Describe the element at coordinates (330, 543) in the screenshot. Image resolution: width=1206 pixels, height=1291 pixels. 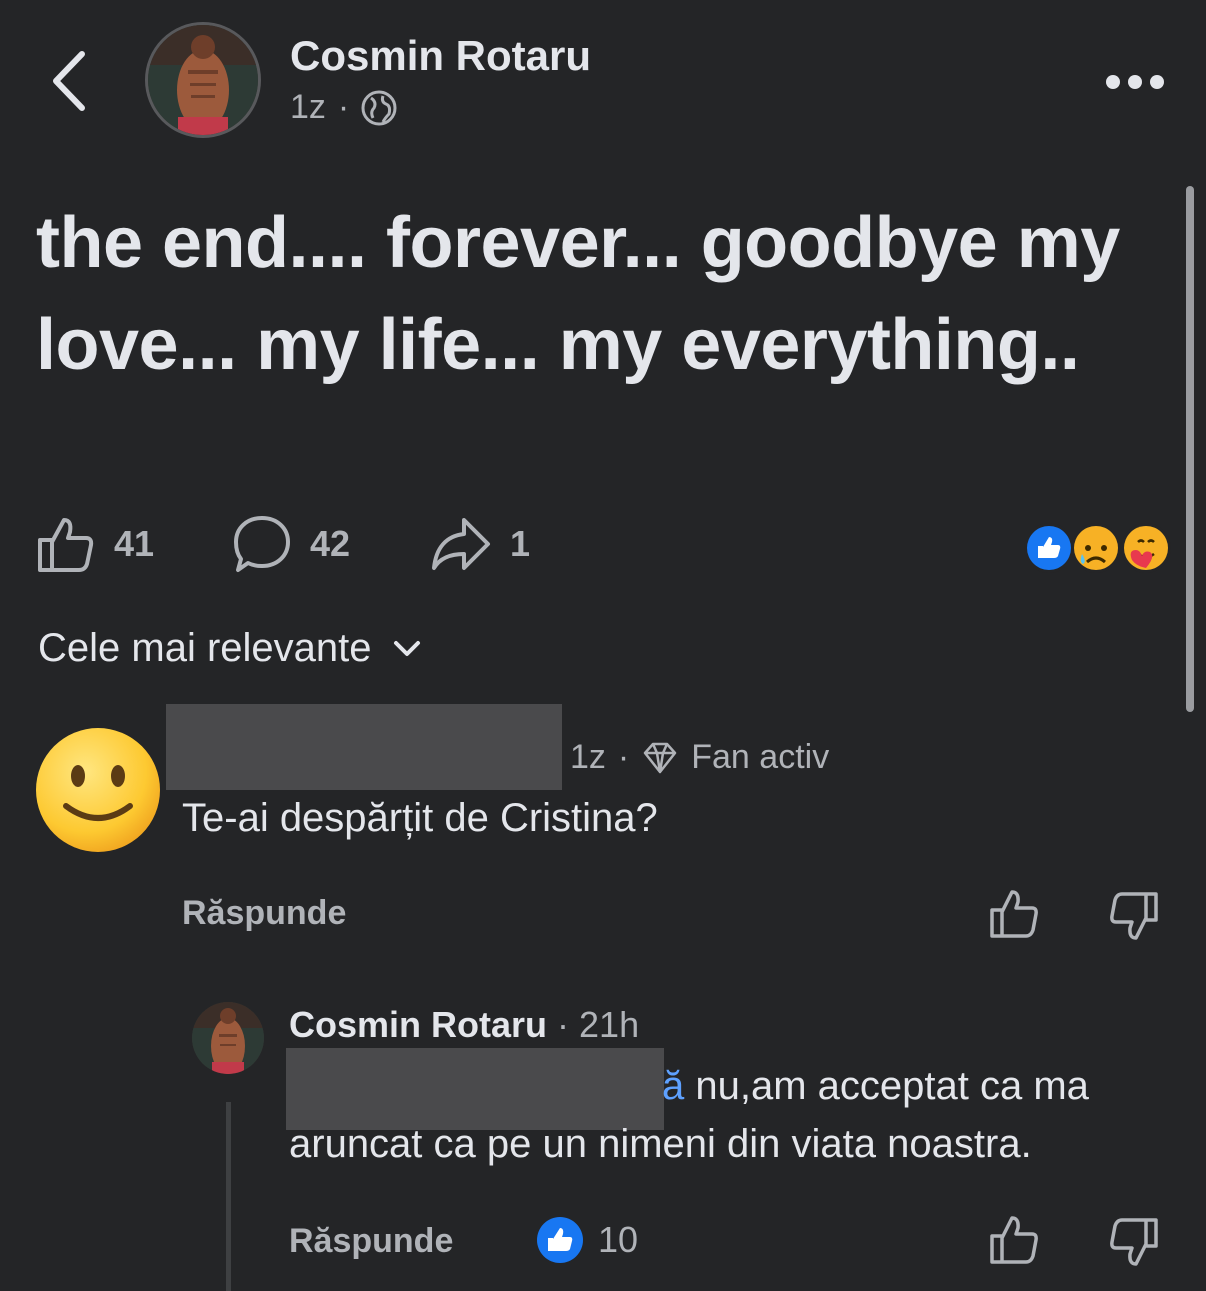
I see `comment-count: 42` at that location.